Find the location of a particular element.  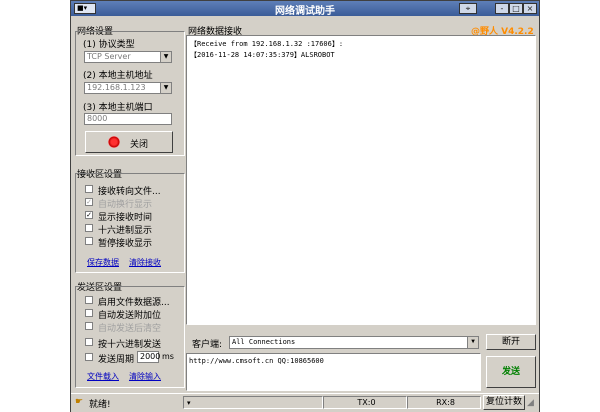

host-value: 192.168.1.123 is located at coordinates (116, 87).